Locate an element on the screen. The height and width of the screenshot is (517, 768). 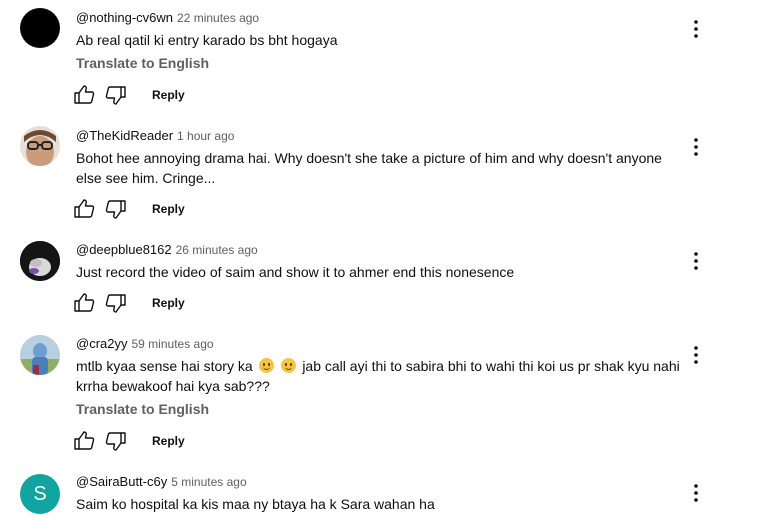
avatar-letter: S is located at coordinates (40, 493).